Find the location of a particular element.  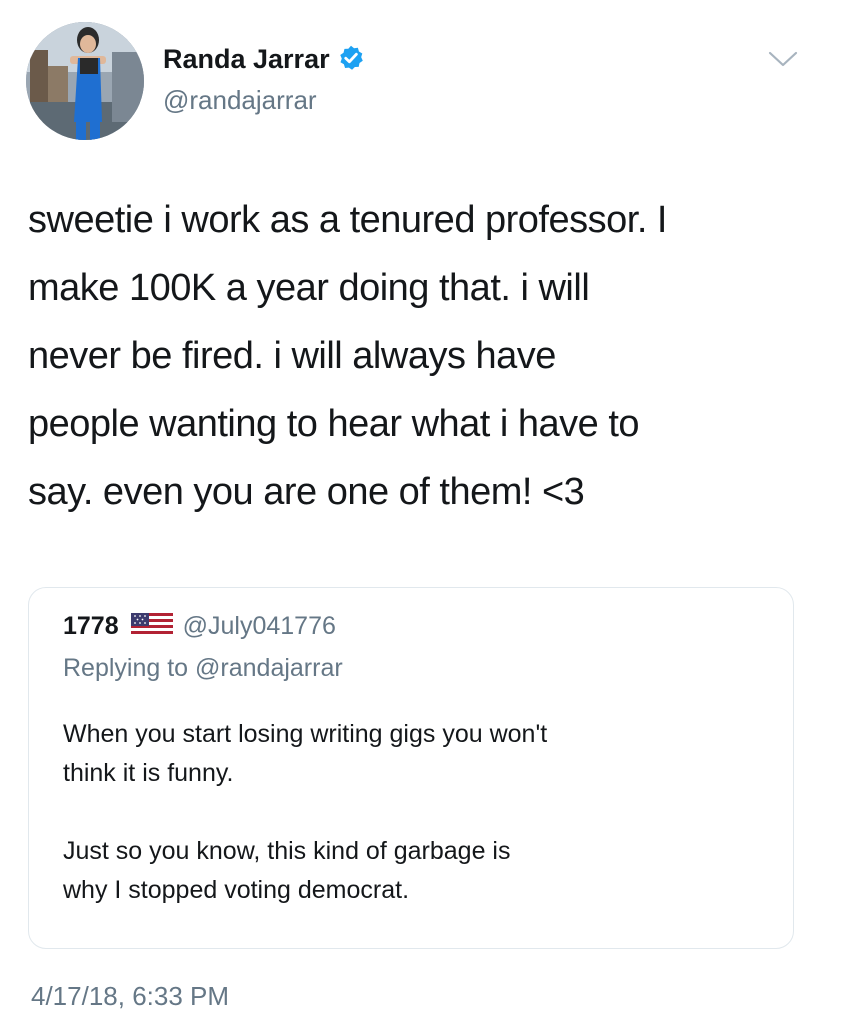

author-avatar is located at coordinates (85, 81).